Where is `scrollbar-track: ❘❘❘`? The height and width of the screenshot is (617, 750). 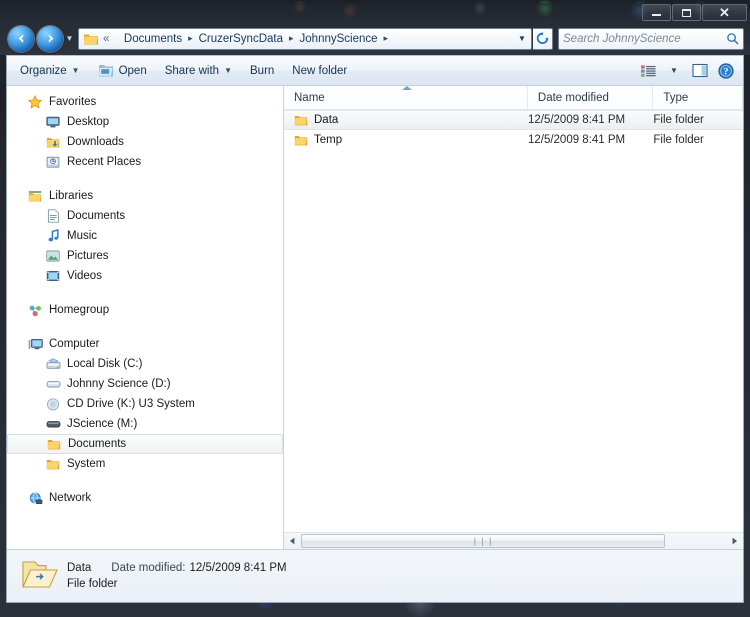 scrollbar-track: ❘❘❘ is located at coordinates (513, 541).